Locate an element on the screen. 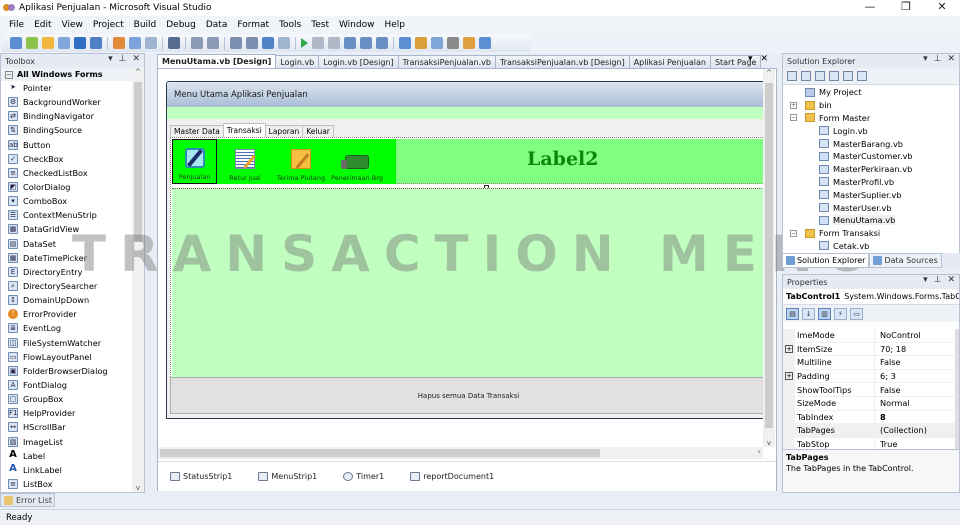  toolbox-item: F1 HelpProvider is located at coordinates (67, 413).